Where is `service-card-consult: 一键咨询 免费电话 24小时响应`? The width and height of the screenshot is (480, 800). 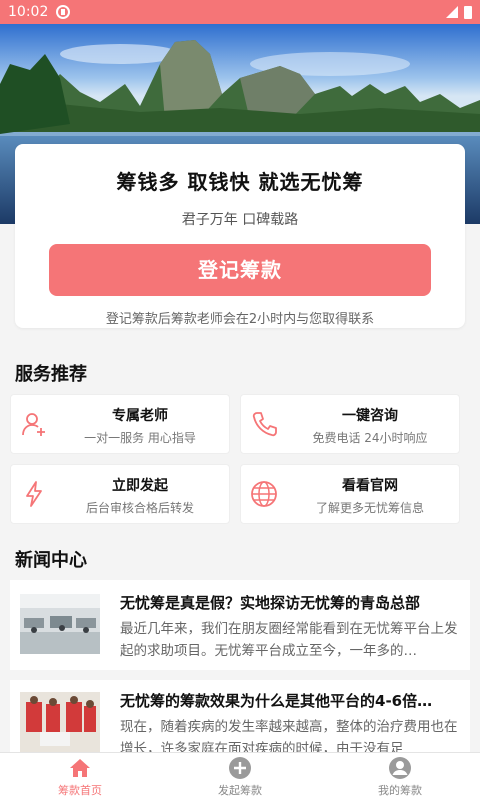
service-card-consult: 一键咨询 免费电话 24小时响应 is located at coordinates (350, 424).